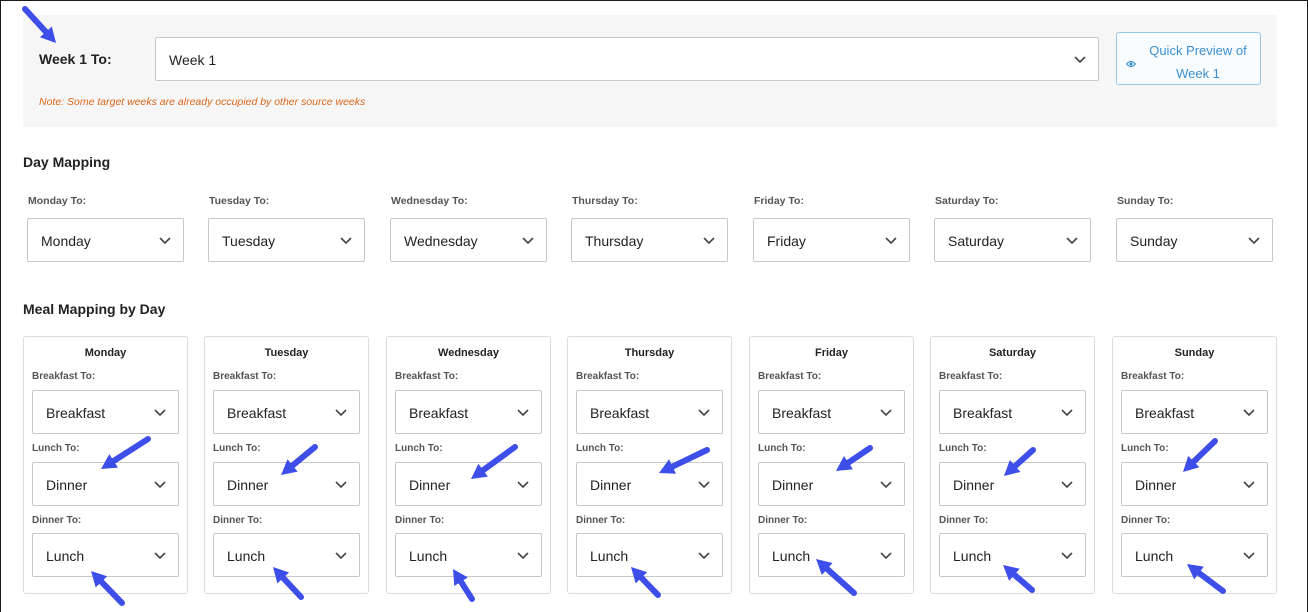 Image resolution: width=1308 pixels, height=612 pixels. Describe the element at coordinates (105, 240) in the screenshot. I see `day-mapping-select: Monday` at that location.